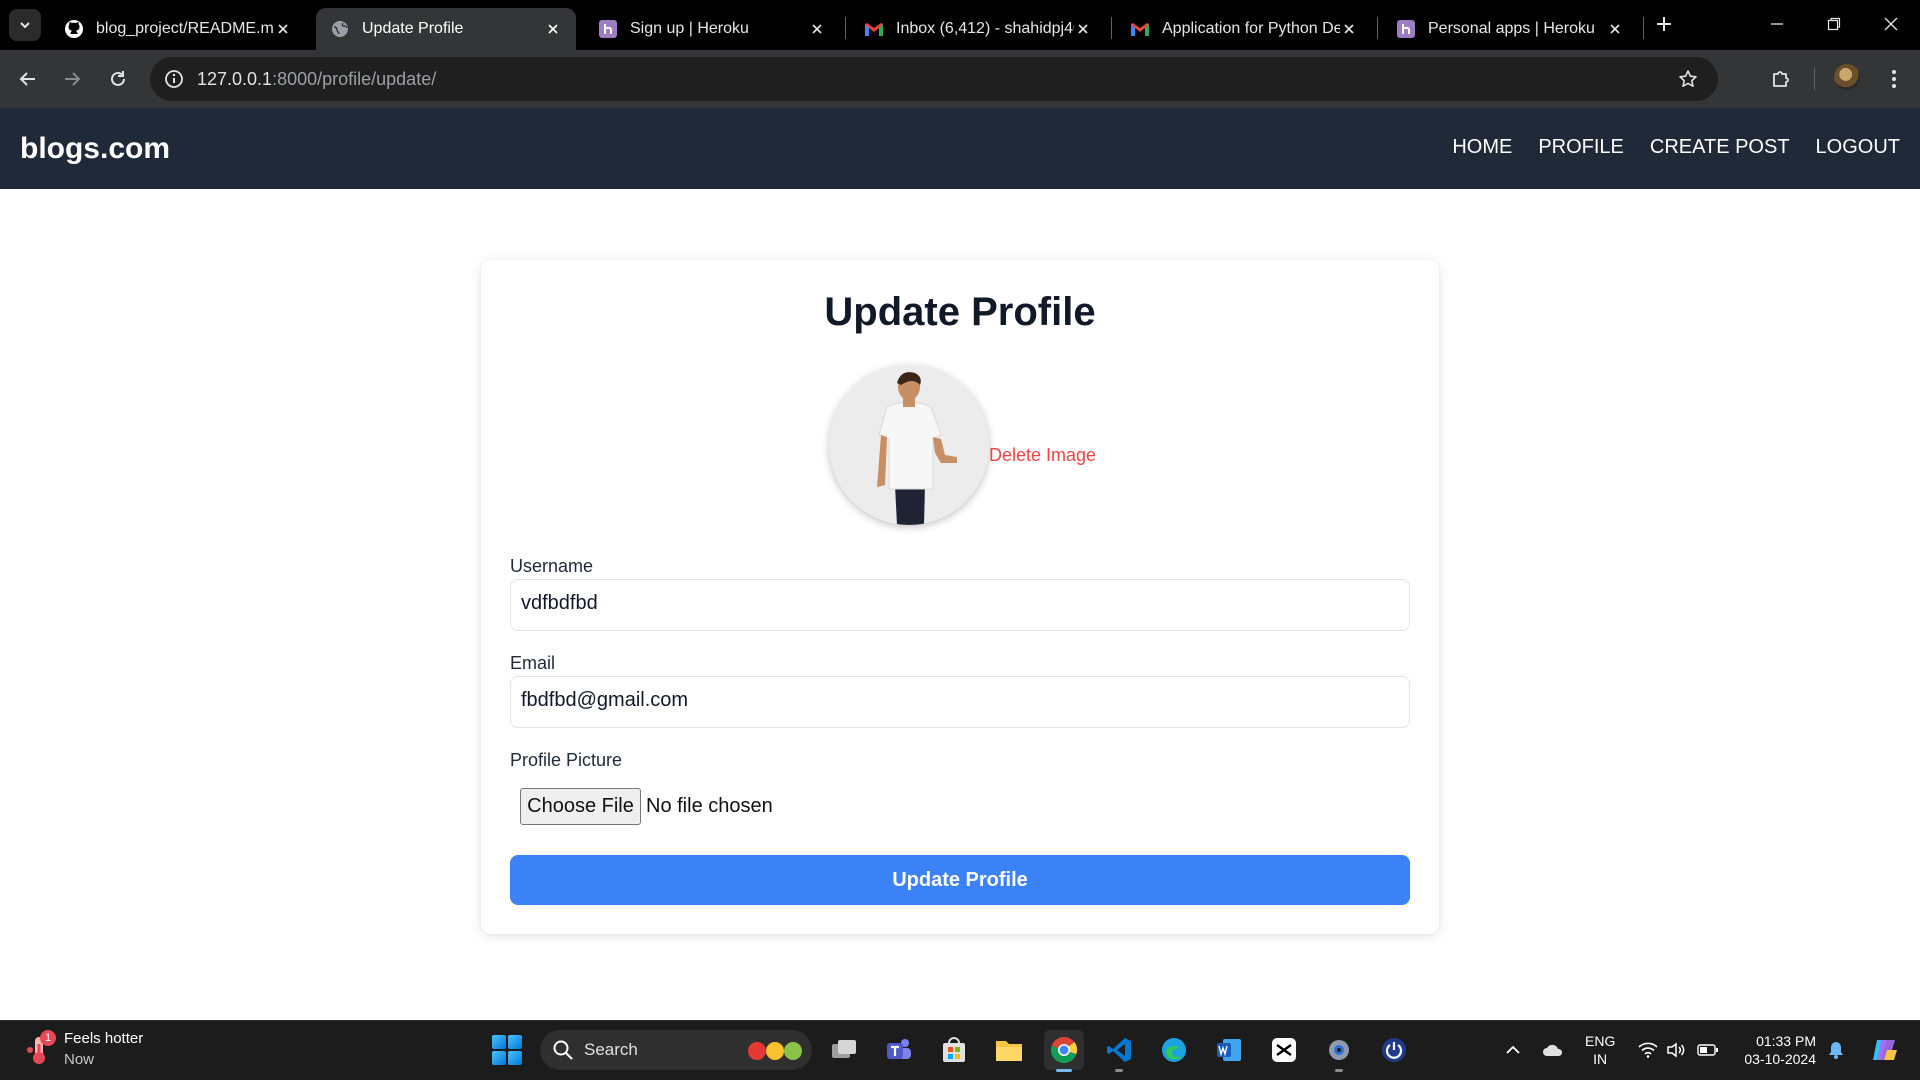 The height and width of the screenshot is (1080, 1920). Describe the element at coordinates (1664, 24) in the screenshot. I see `new-tab-button` at that location.